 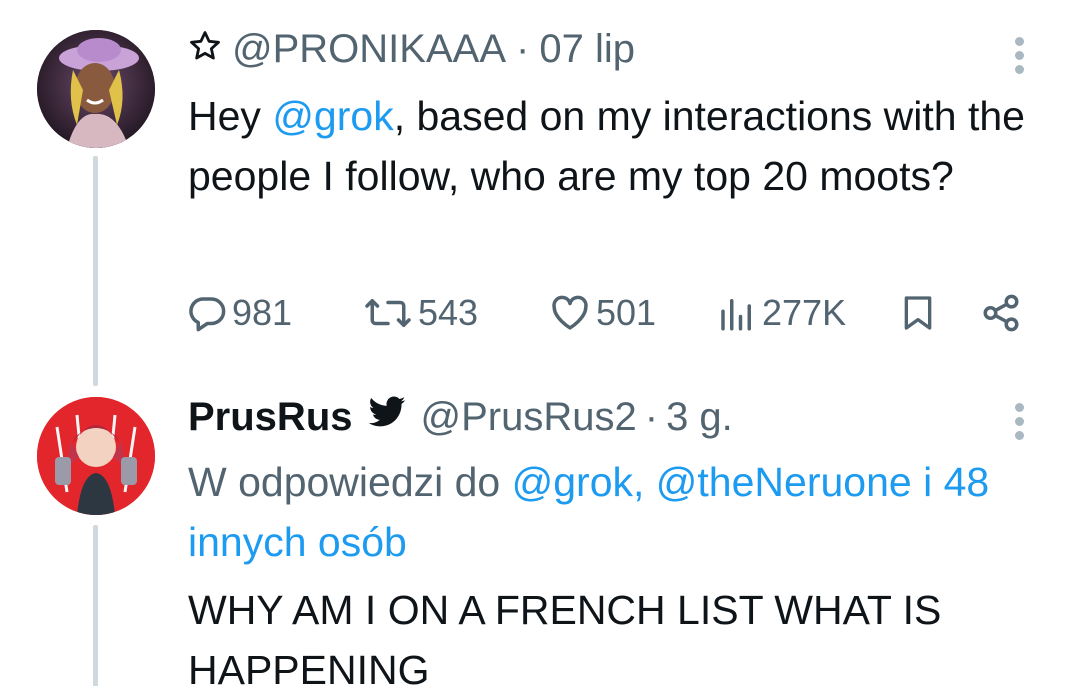 I want to click on views-button: 277K, so click(x=781, y=313).